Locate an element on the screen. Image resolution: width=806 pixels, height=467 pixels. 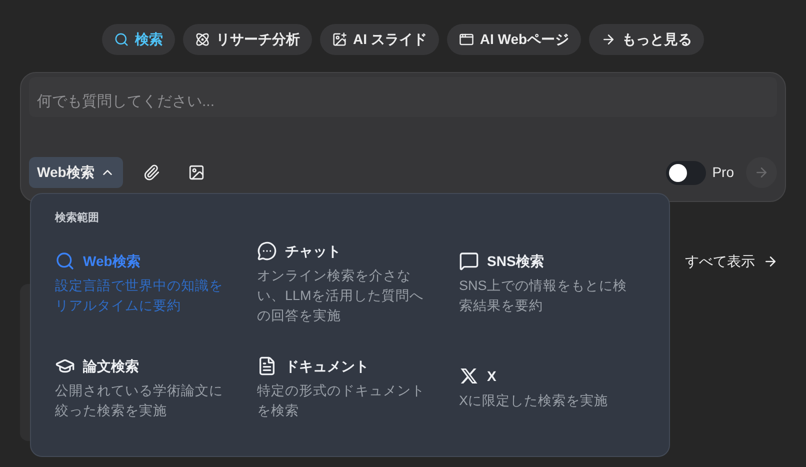
option-title: SNS検索 is located at coordinates (515, 261).